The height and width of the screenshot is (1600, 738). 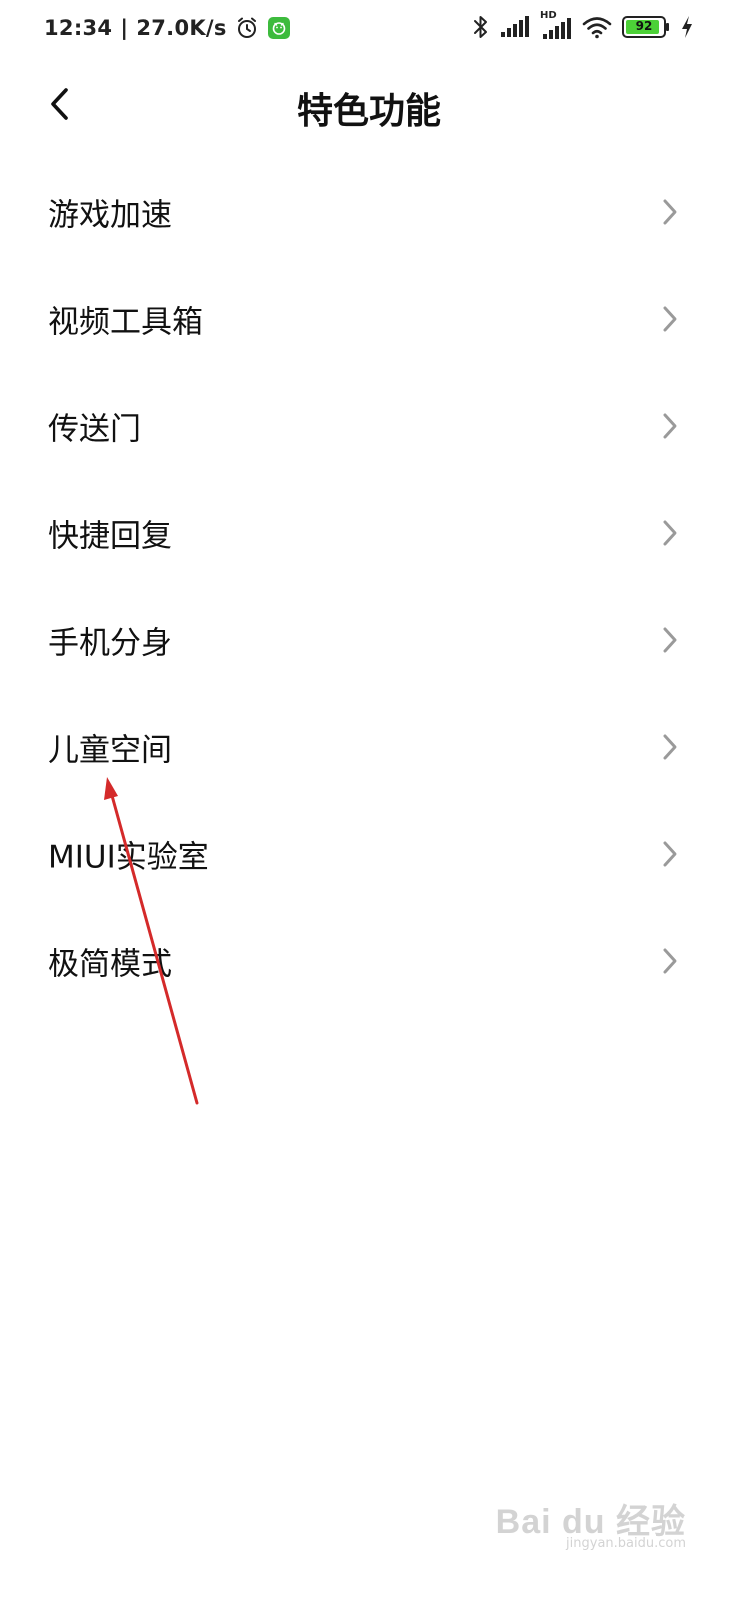 What do you see at coordinates (247, 28) in the screenshot?
I see `alarm-icon` at bounding box center [247, 28].